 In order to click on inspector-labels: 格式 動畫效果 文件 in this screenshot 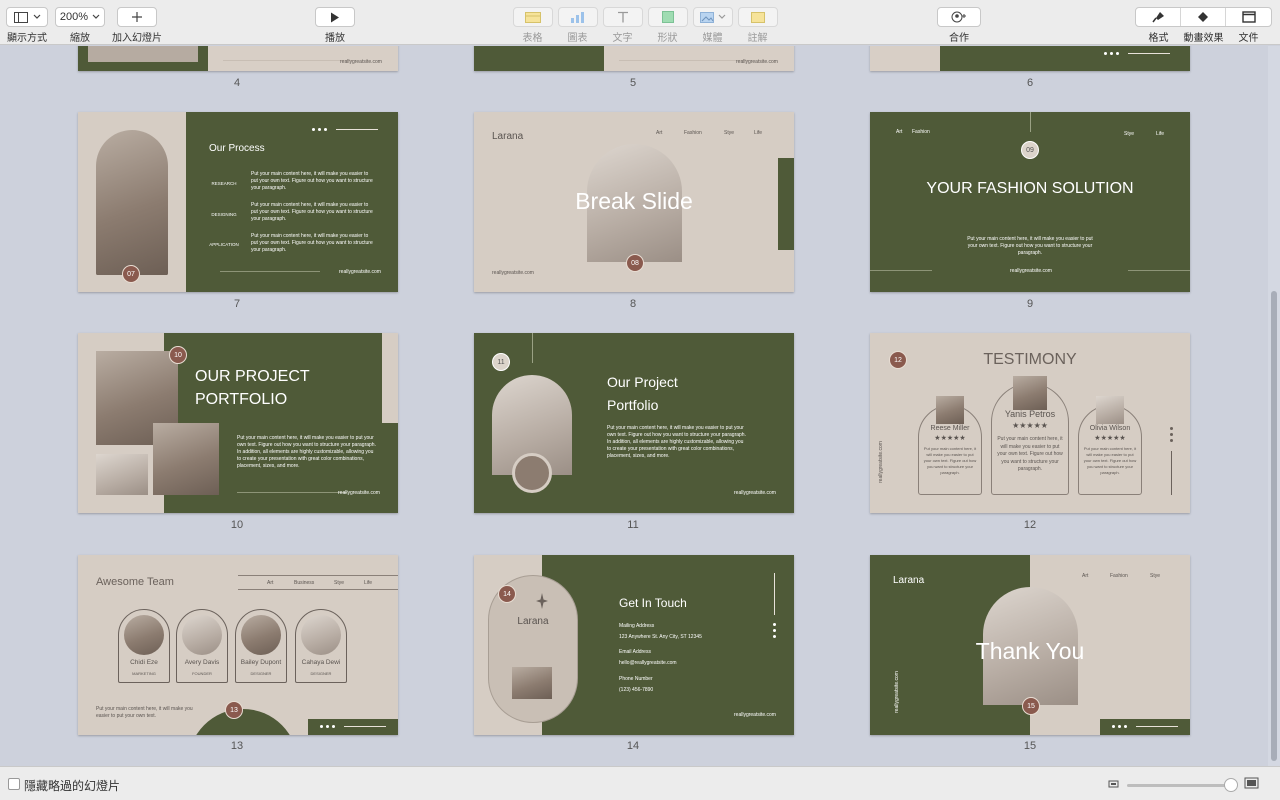, I will do `click(1203, 35)`.